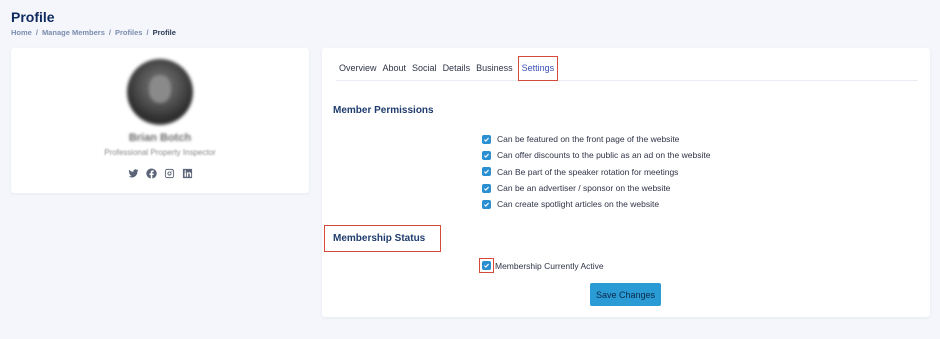 Image resolution: width=940 pixels, height=339 pixels. Describe the element at coordinates (625, 294) in the screenshot. I see `save-changes-button: Save Changes` at that location.